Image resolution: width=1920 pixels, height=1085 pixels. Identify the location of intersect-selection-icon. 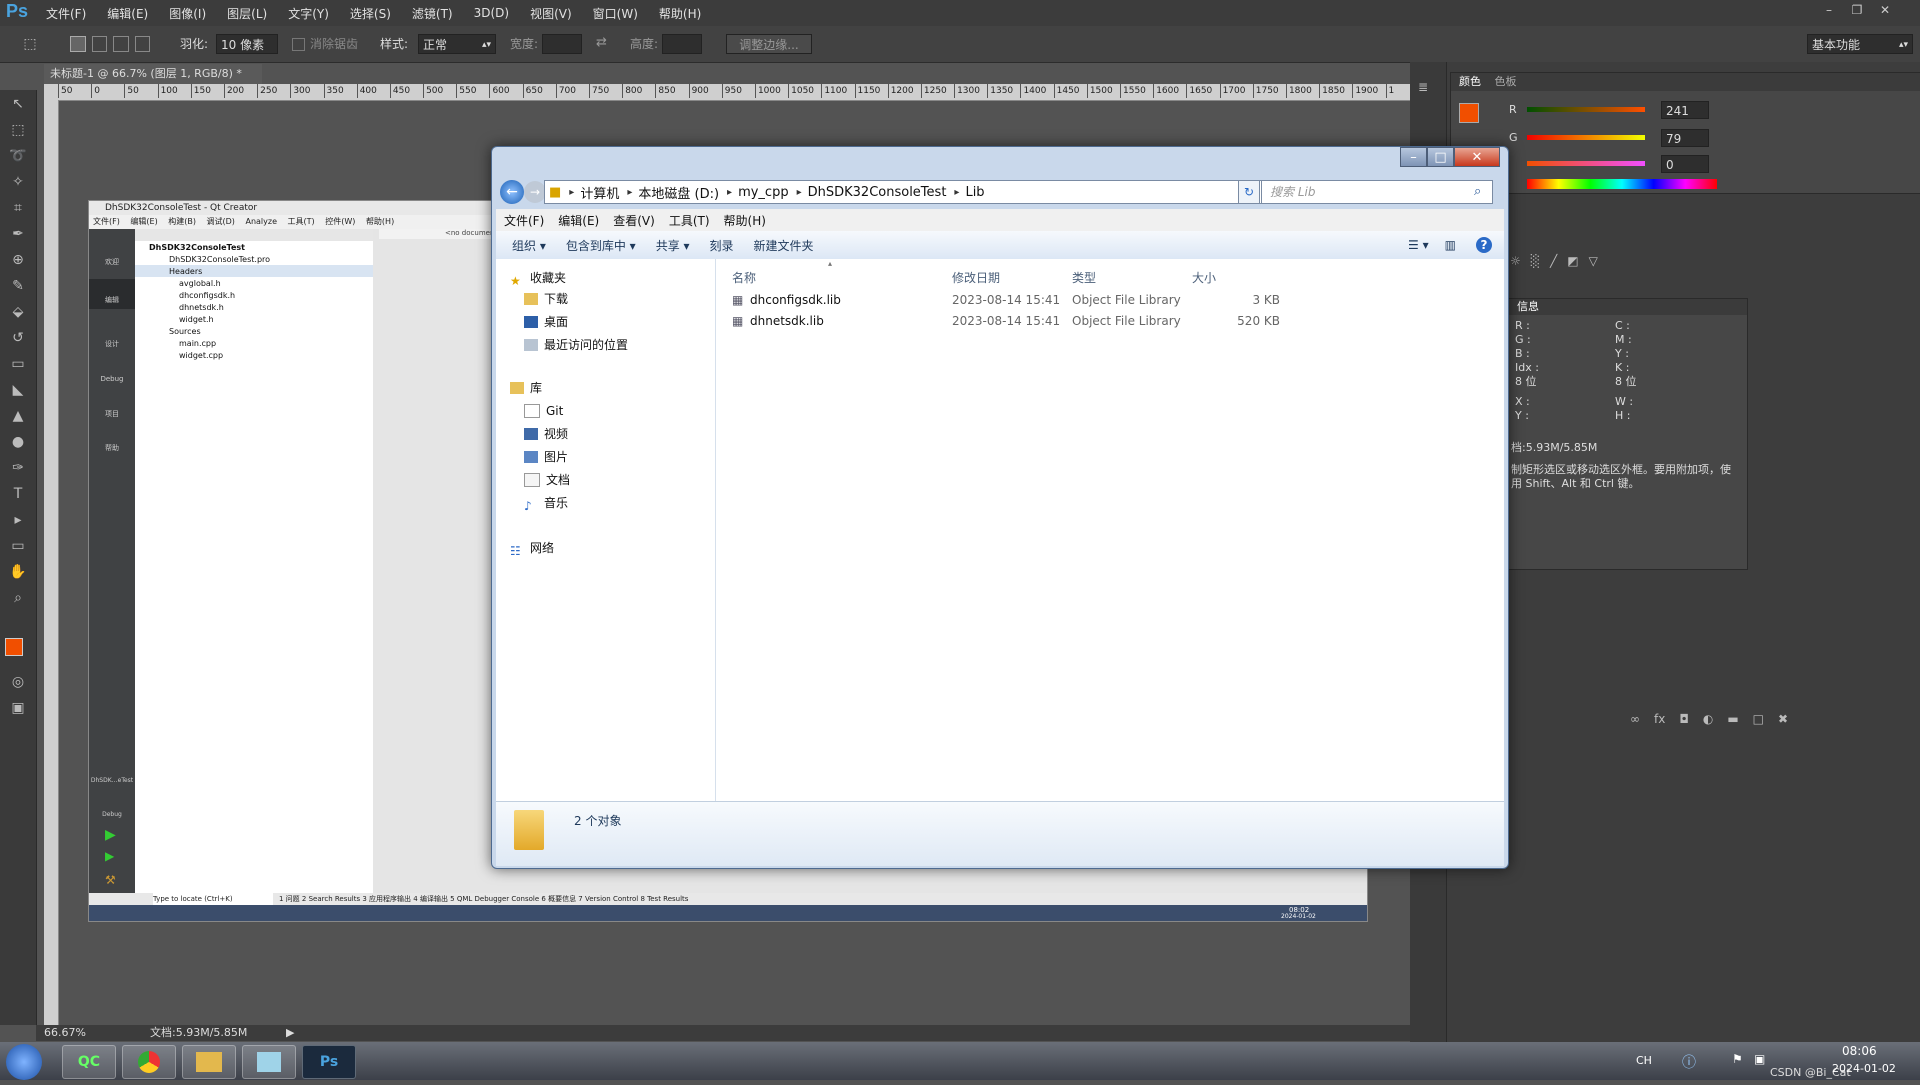
(142, 44).